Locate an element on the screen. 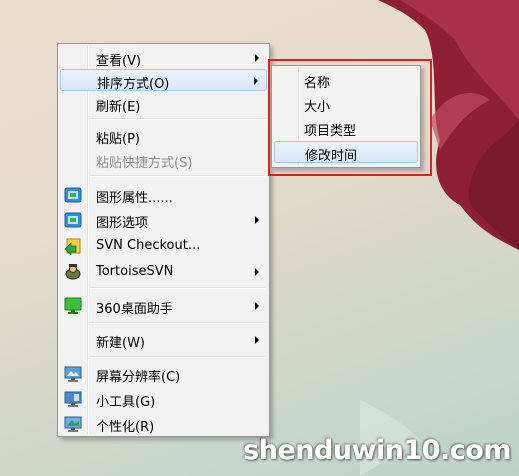 Image resolution: width=519 pixels, height=476 pixels. menu-item-label: 粘贴(P) is located at coordinates (118, 139).